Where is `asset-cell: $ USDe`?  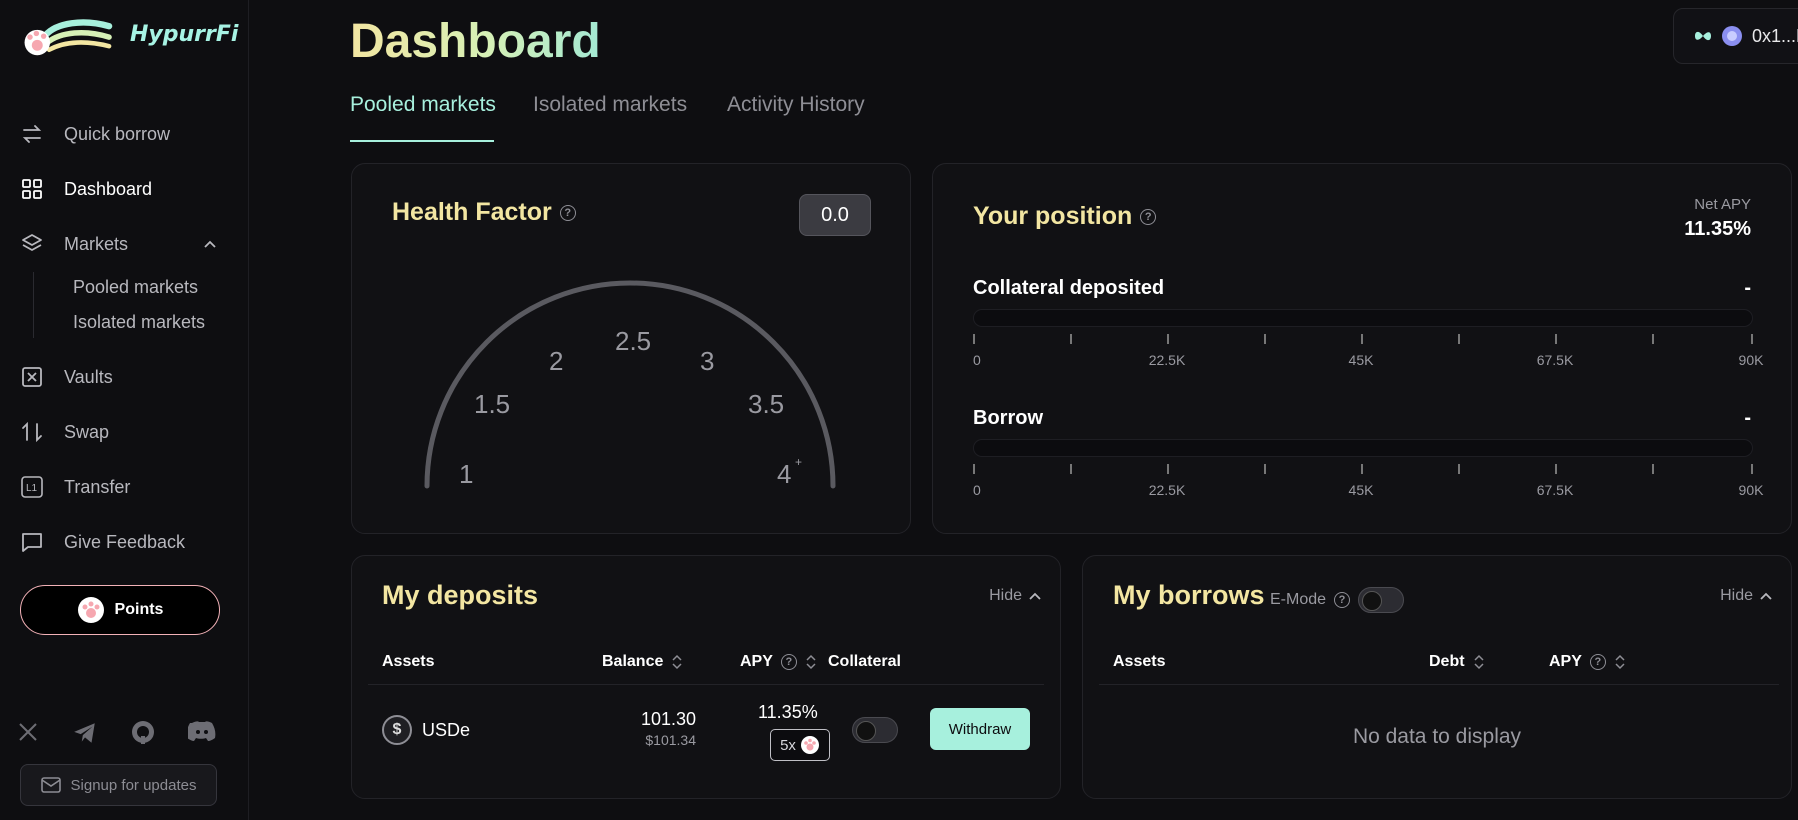 asset-cell: $ USDe is located at coordinates (426, 730).